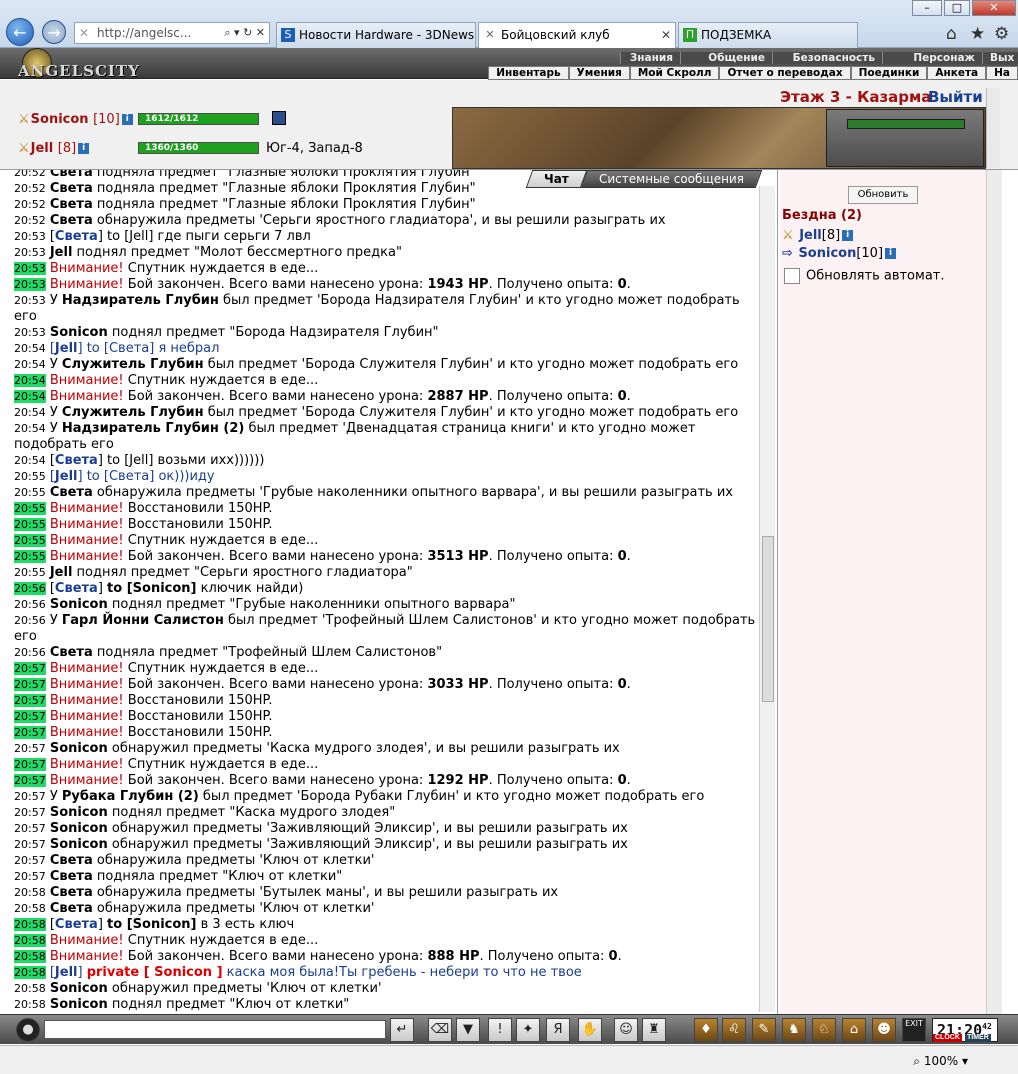 The height and width of the screenshot is (1074, 1018). Describe the element at coordinates (706, 1030) in the screenshot. I see `potion-icon: ♦` at that location.